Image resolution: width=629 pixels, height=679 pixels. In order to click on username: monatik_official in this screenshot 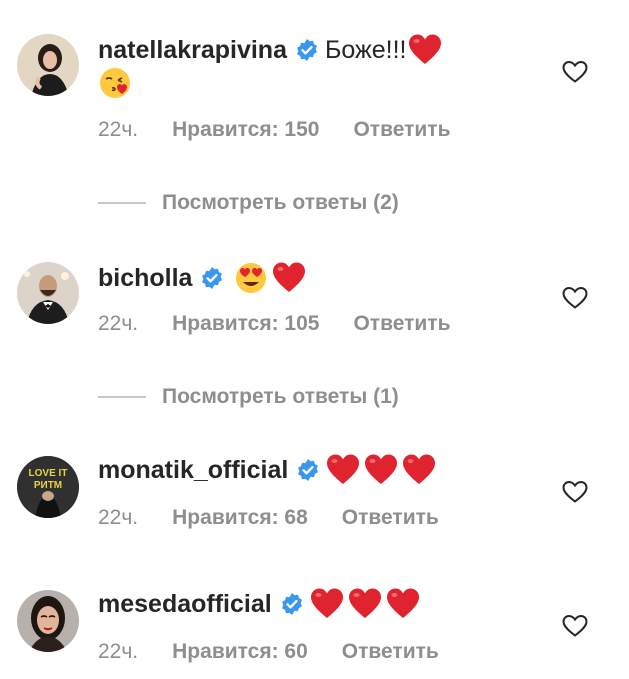, I will do `click(193, 470)`.